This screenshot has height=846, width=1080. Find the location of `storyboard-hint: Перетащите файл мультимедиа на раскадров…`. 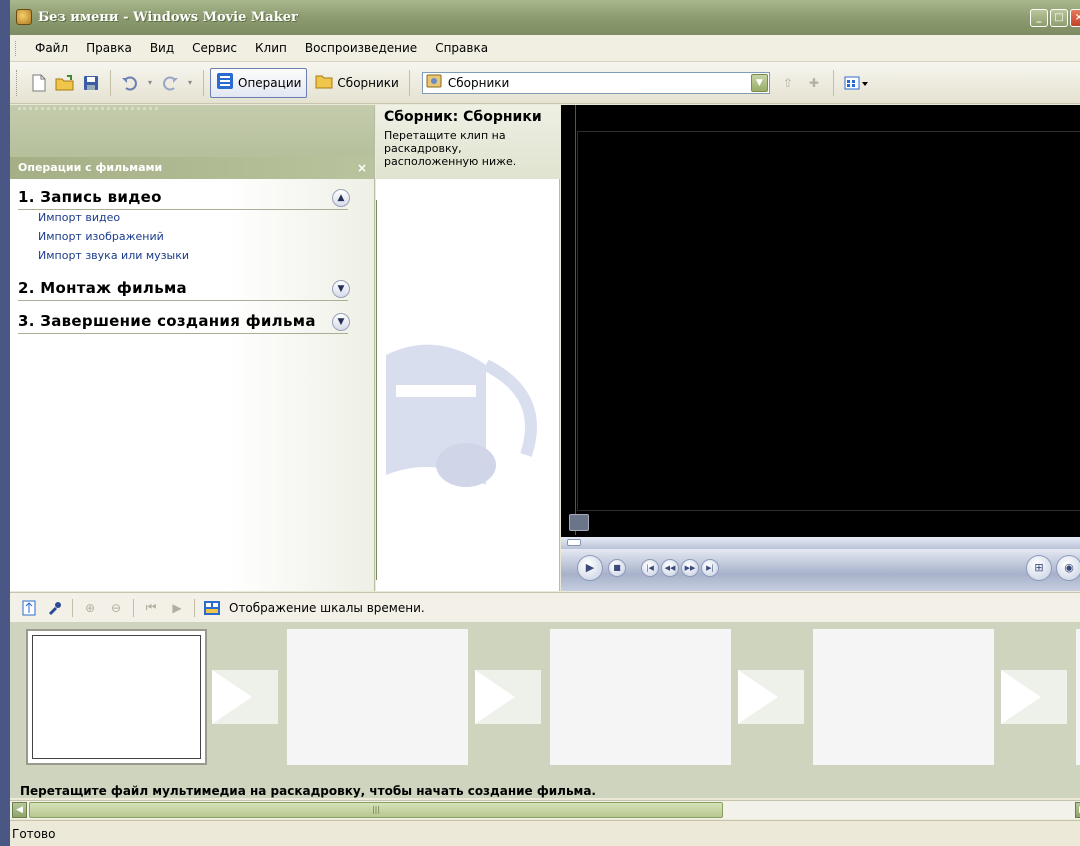

storyboard-hint: Перетащите файл мультимедиа на раскадров… is located at coordinates (545, 785).